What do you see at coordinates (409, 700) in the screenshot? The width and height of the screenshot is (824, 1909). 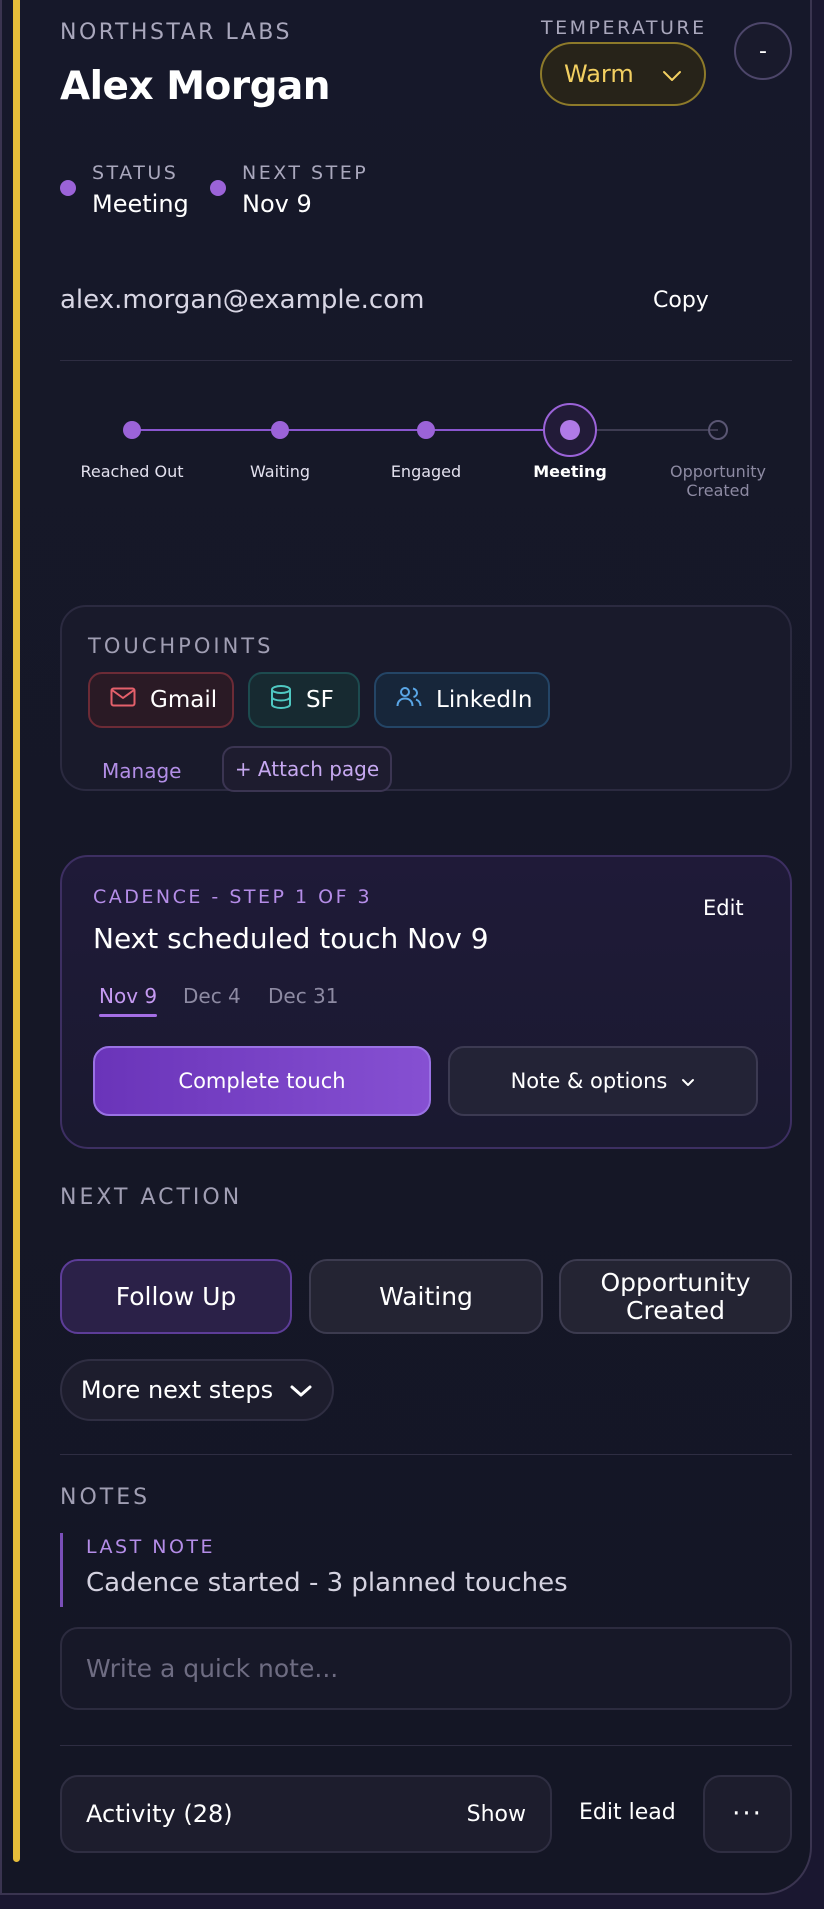 I see `users-icon` at bounding box center [409, 700].